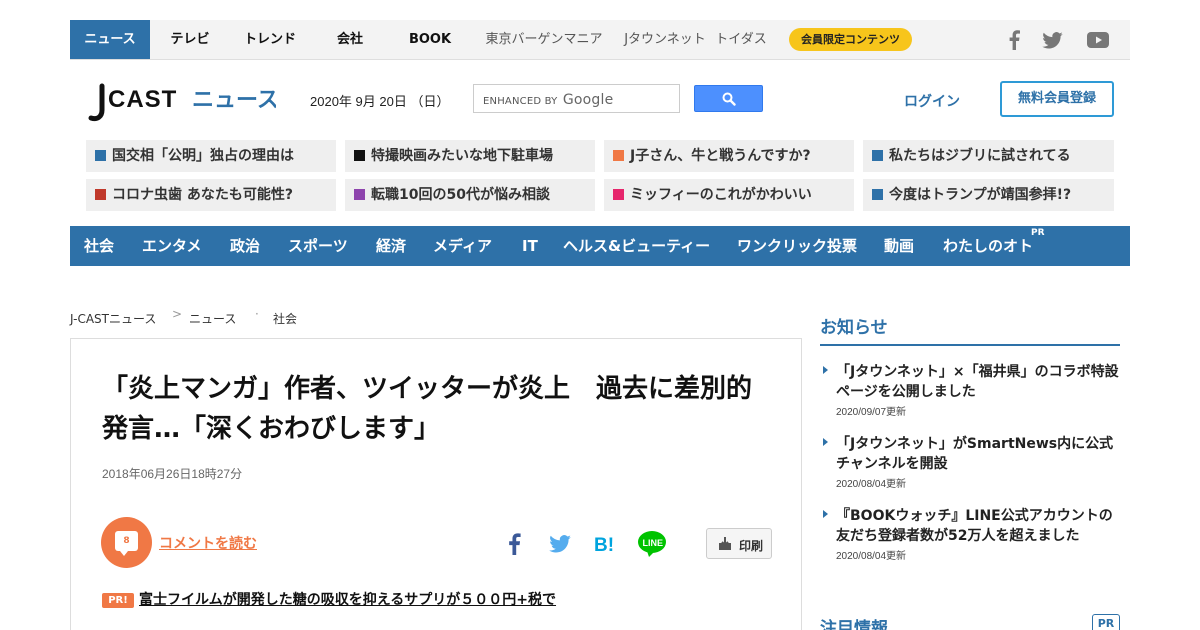 This screenshot has width=1200, height=630. What do you see at coordinates (530, 246) in the screenshot?
I see `category-it: IT` at bounding box center [530, 246].